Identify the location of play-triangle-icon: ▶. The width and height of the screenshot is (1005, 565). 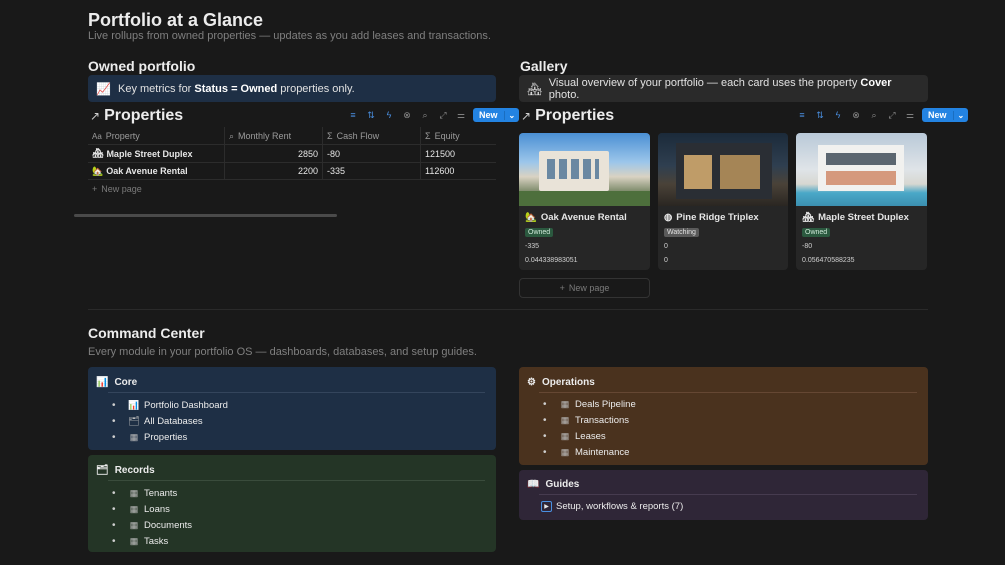
(546, 506).